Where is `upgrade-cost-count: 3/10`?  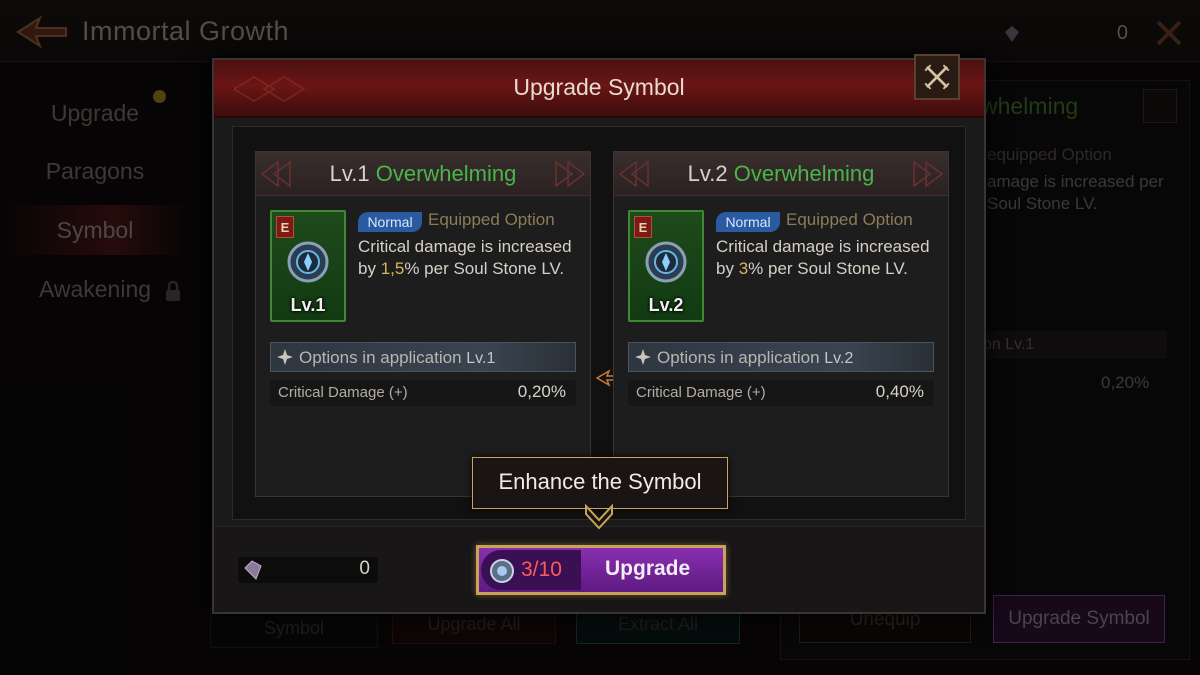
upgrade-cost-count: 3/10 is located at coordinates (541, 569).